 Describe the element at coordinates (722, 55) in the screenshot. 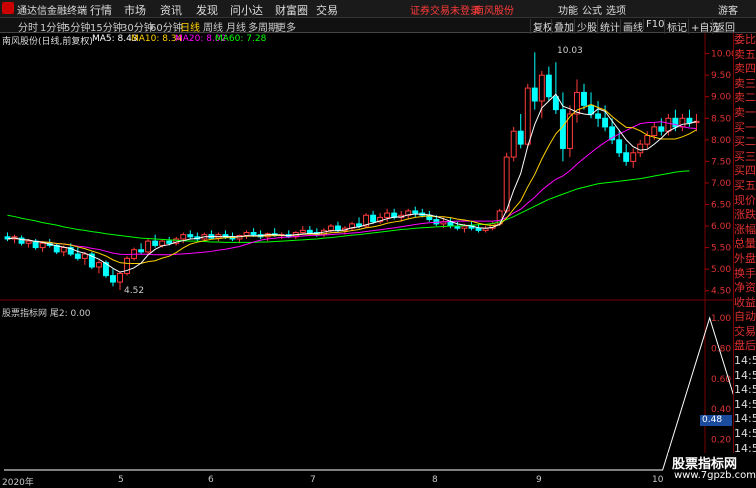

I see `price-tick-label: 10.00` at that location.